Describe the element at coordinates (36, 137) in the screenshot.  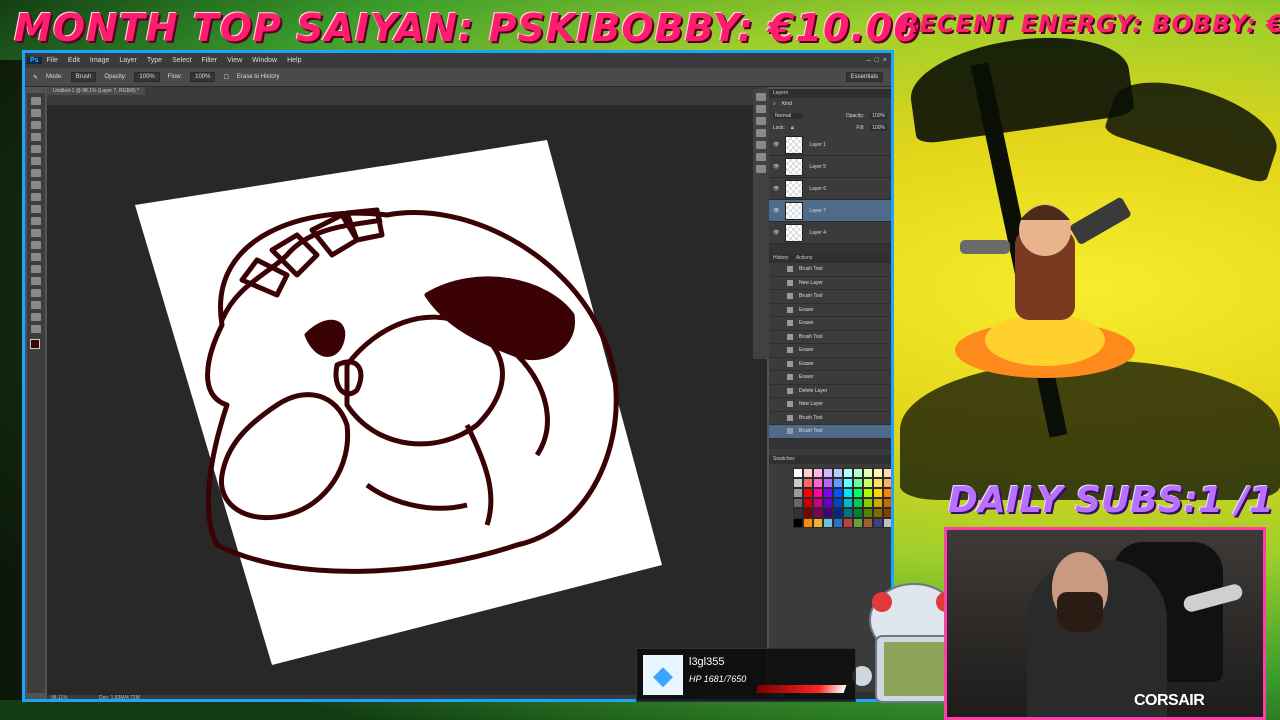
I see `quick-select-tool-icon` at that location.